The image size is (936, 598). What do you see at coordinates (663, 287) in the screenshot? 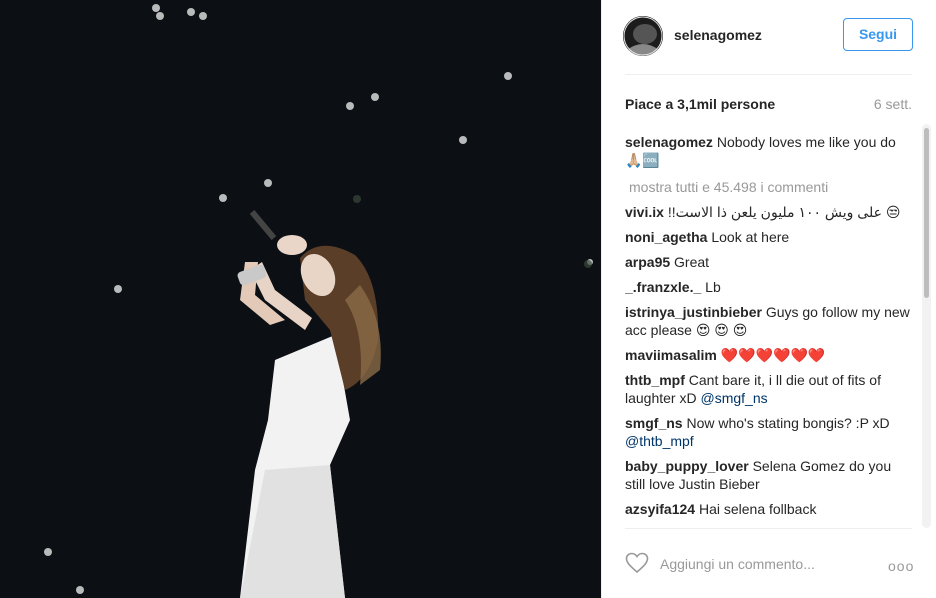
I see `comment-username: _.franzxle._` at bounding box center [663, 287].